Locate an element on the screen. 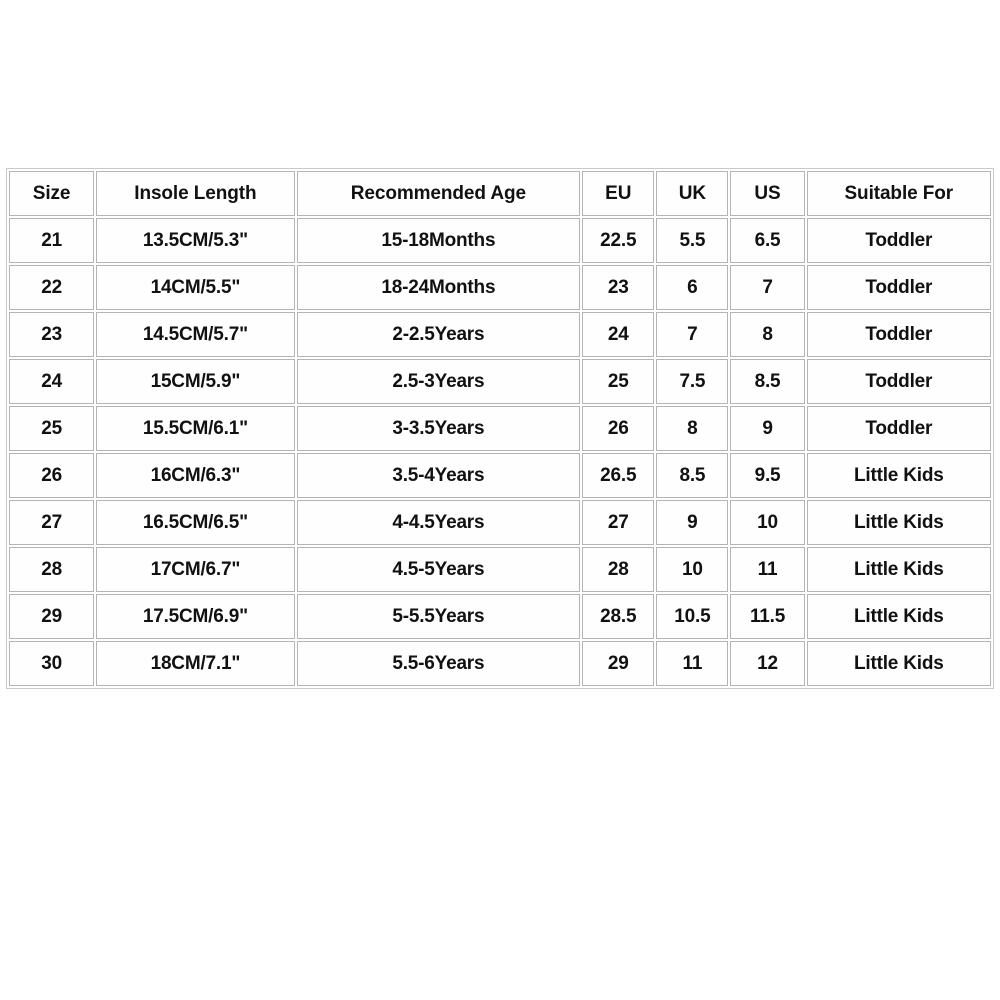 The width and height of the screenshot is (1000, 1000). cell-insole: 17CM/6.7" is located at coordinates (195, 569).